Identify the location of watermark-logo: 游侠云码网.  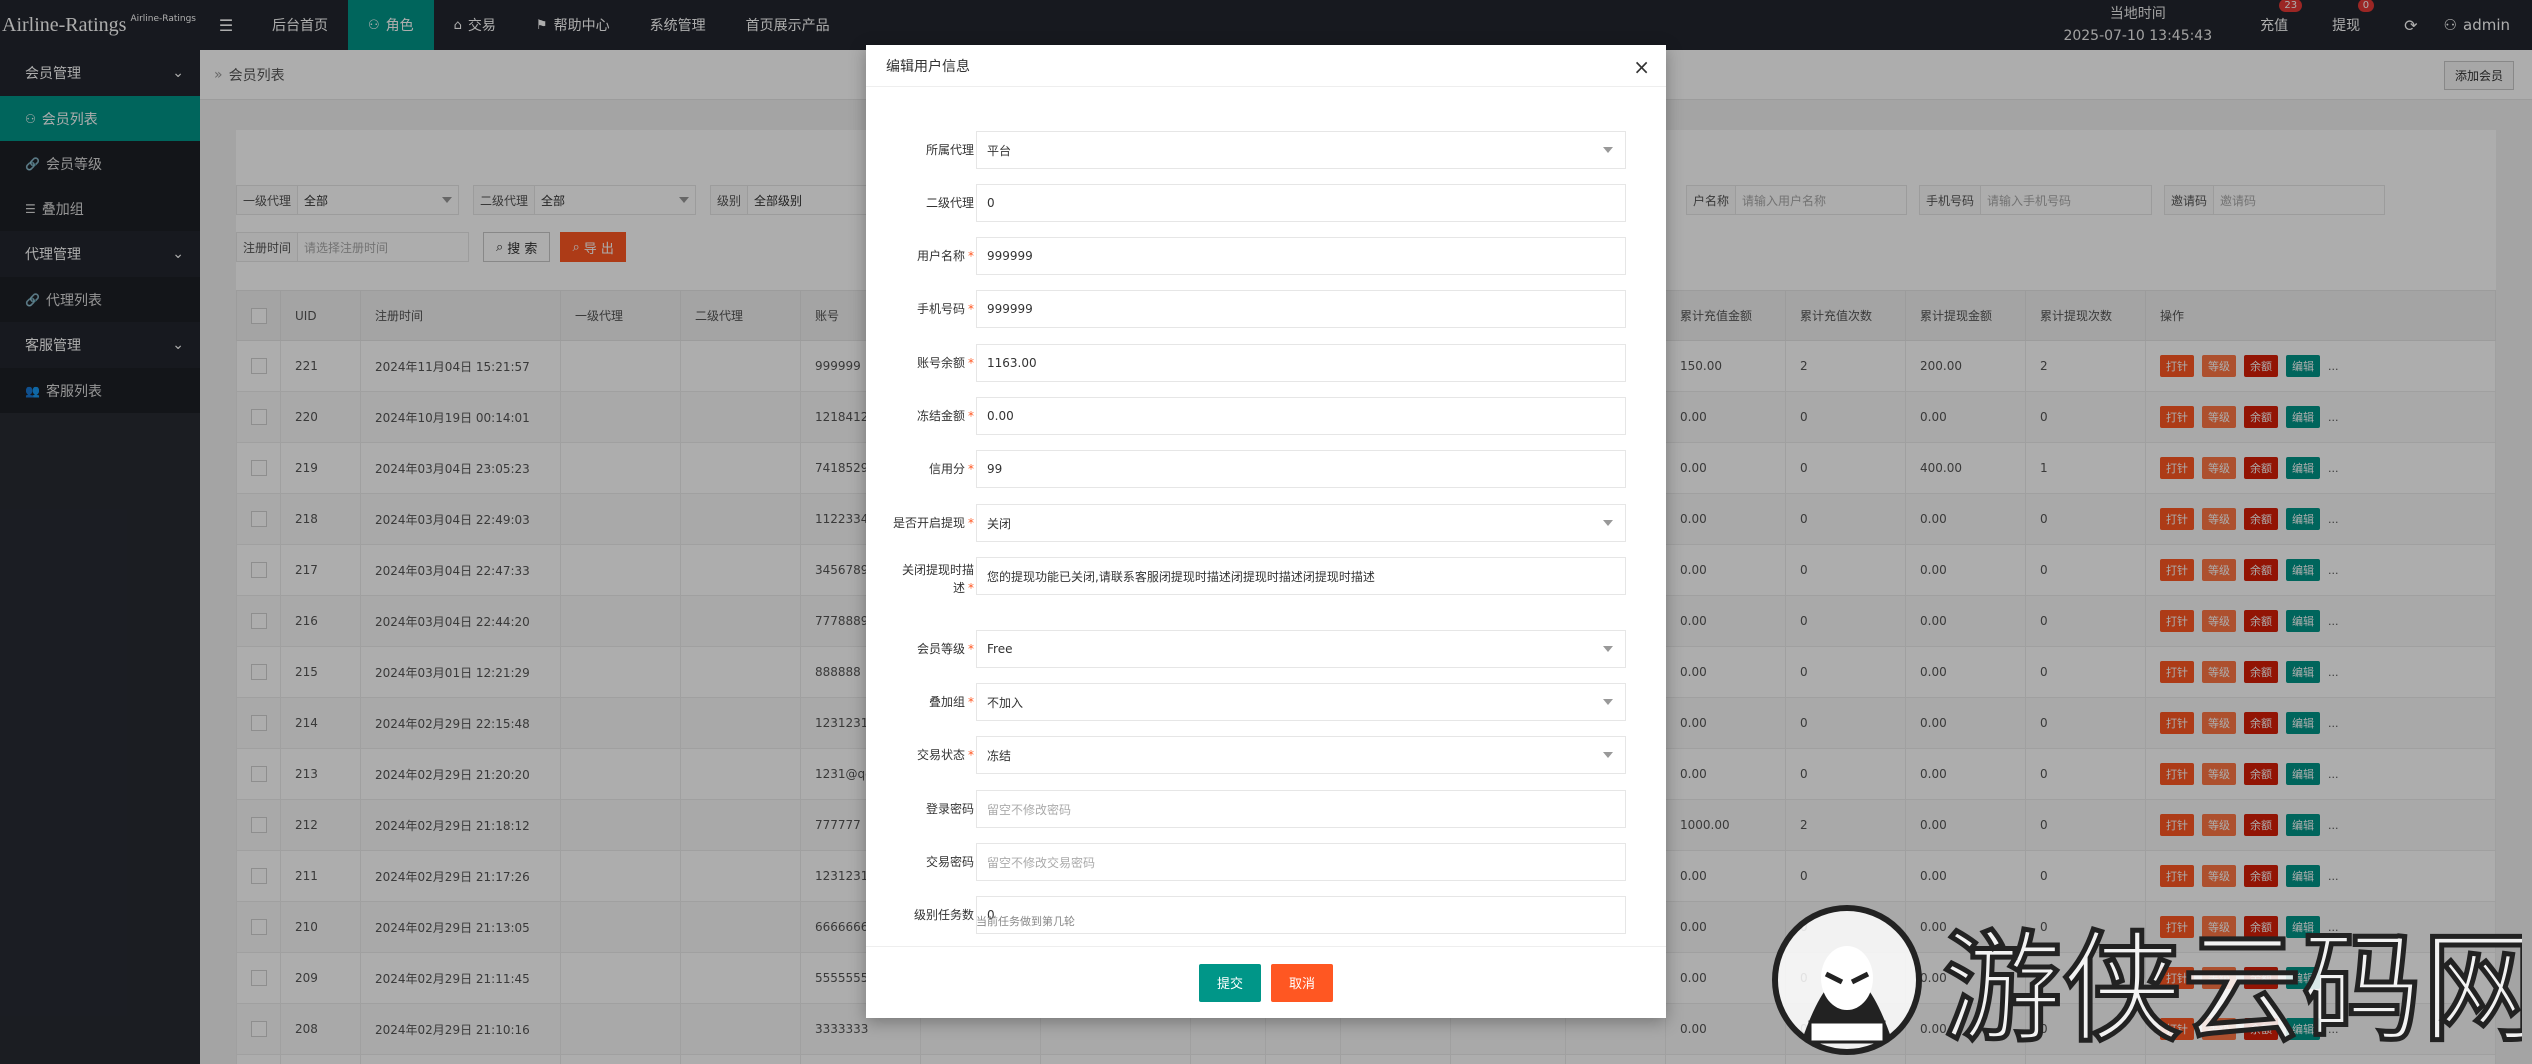
(2147, 982).